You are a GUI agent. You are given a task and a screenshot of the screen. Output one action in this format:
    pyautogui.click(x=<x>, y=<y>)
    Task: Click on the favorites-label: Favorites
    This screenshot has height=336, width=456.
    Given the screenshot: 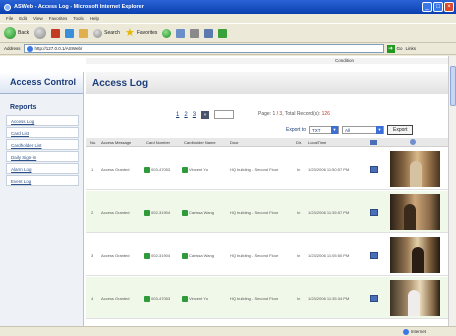 What is the action you would take?
    pyautogui.click(x=147, y=33)
    